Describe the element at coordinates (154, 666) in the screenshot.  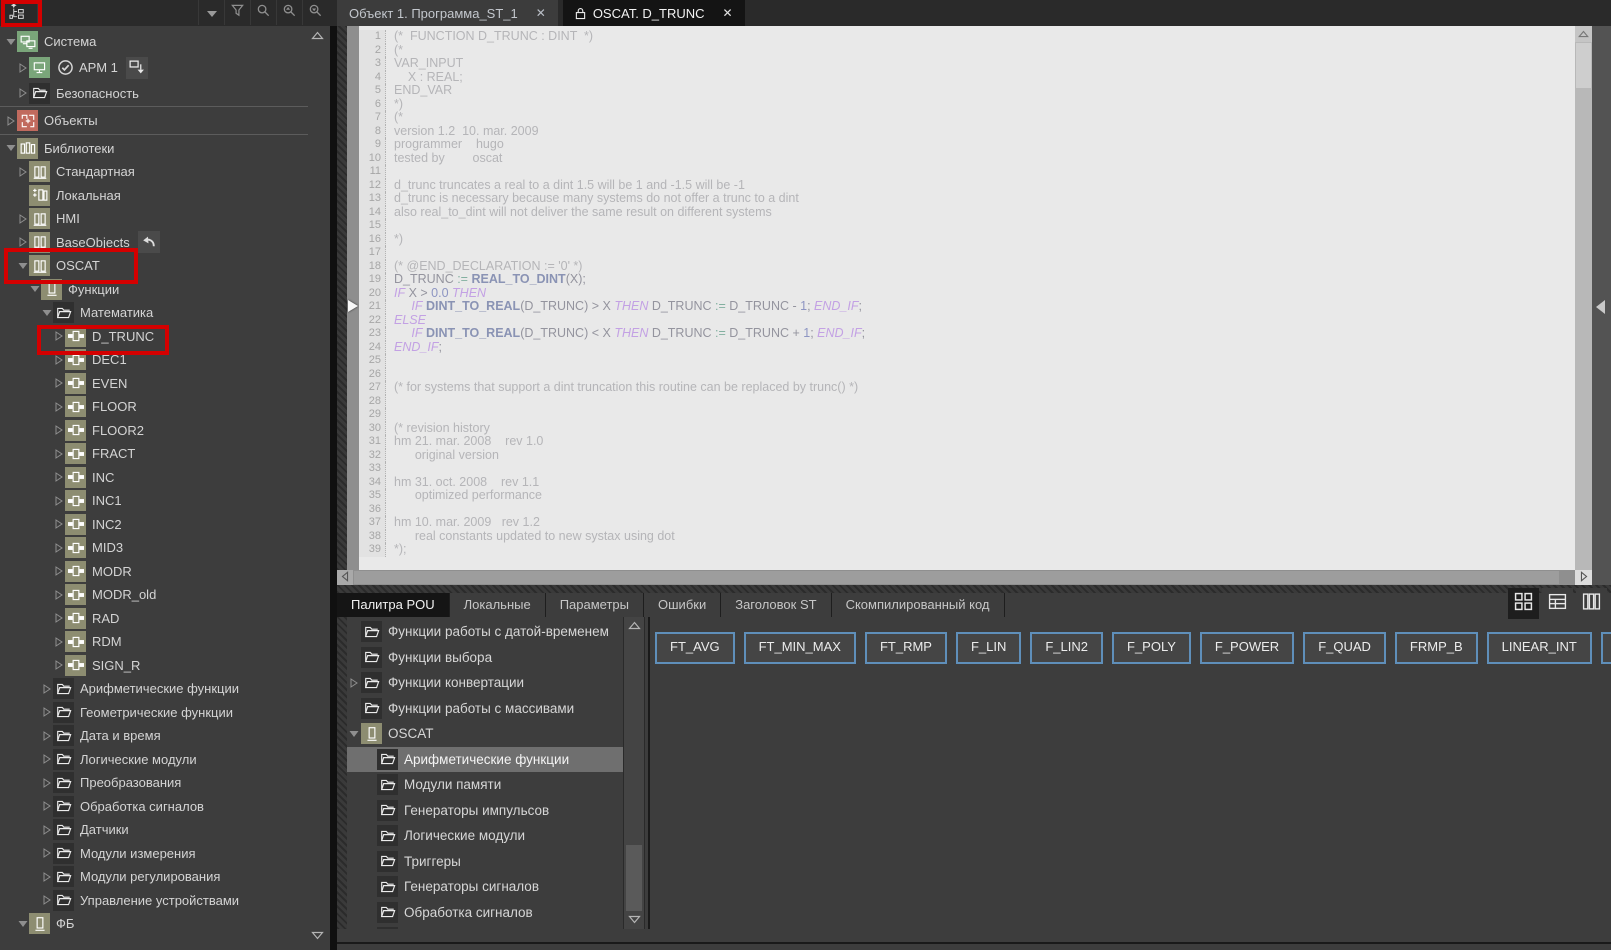
I see `tree-item: SIGN_R` at that location.